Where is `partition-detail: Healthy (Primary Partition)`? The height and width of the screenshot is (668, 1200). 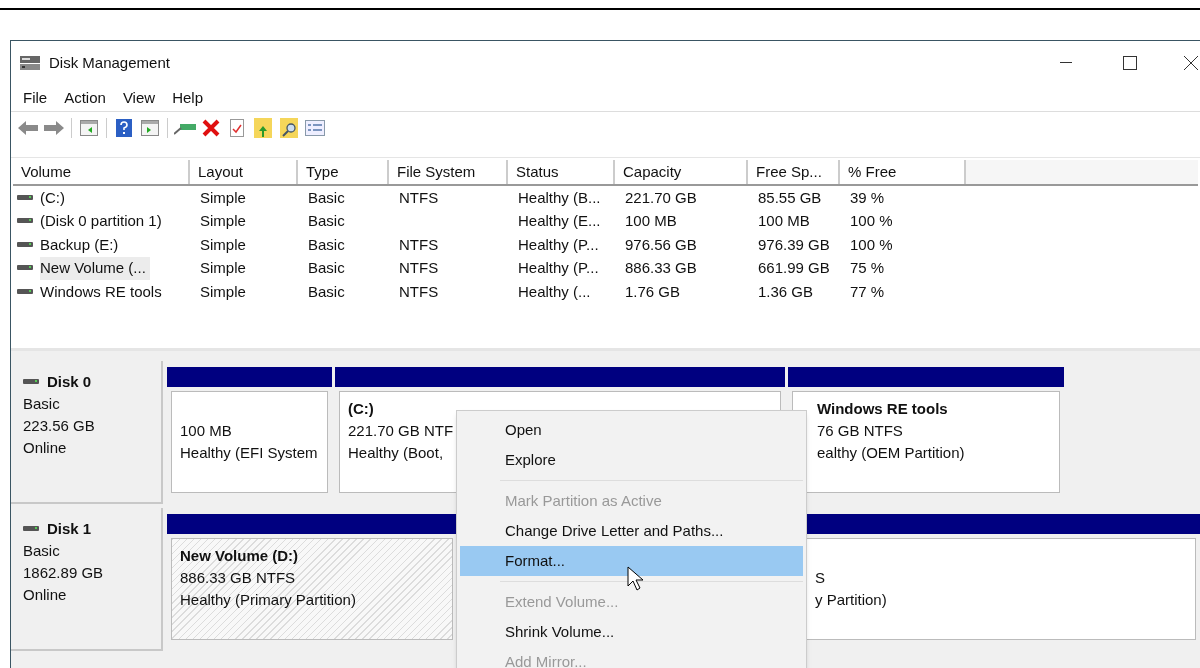
partition-detail: Healthy (Primary Partition) is located at coordinates (268, 600).